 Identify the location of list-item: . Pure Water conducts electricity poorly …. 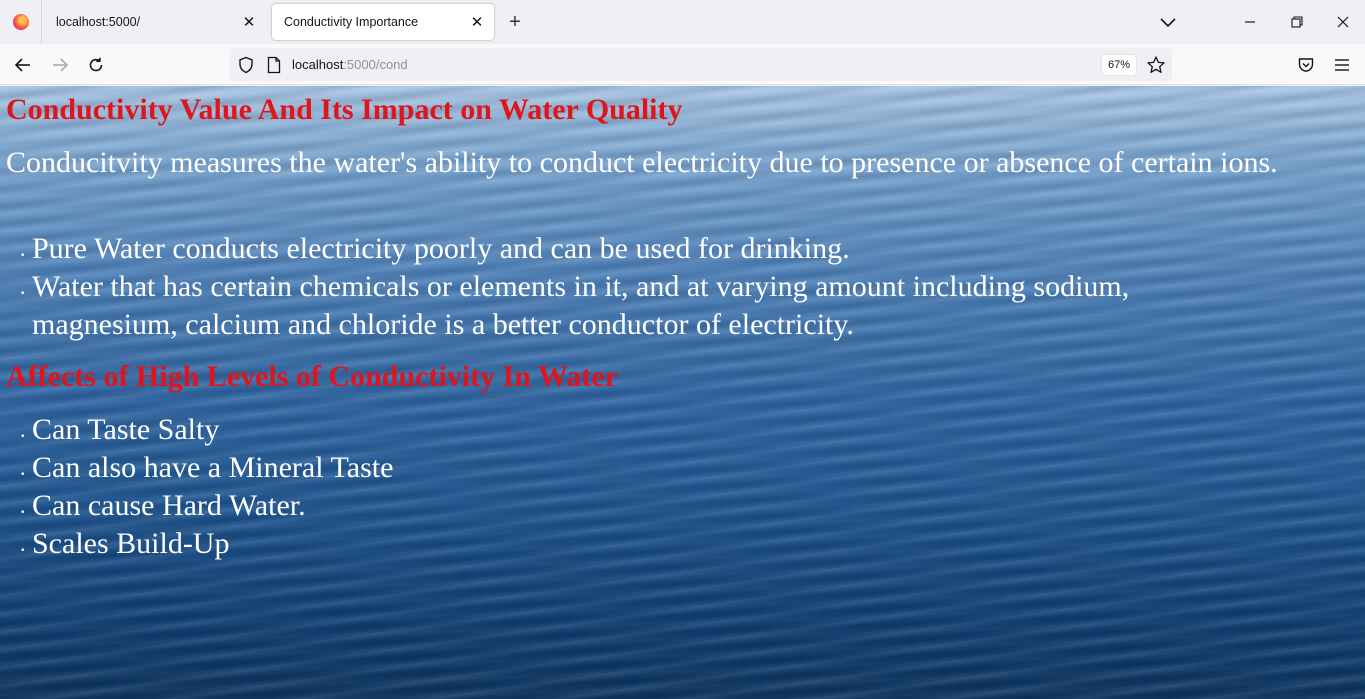
(615, 249).